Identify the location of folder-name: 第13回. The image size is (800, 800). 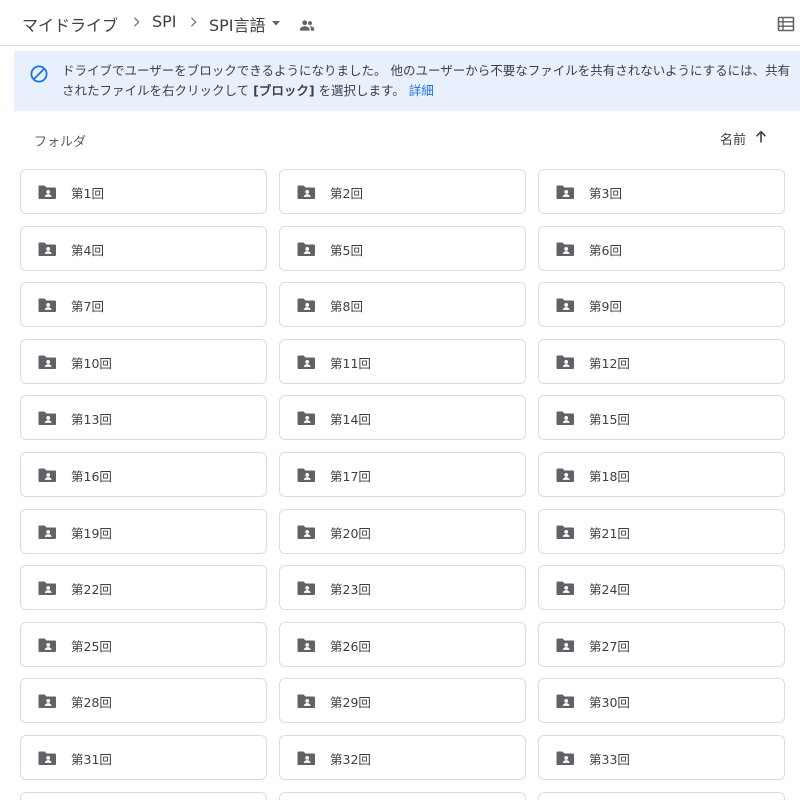
(91, 420).